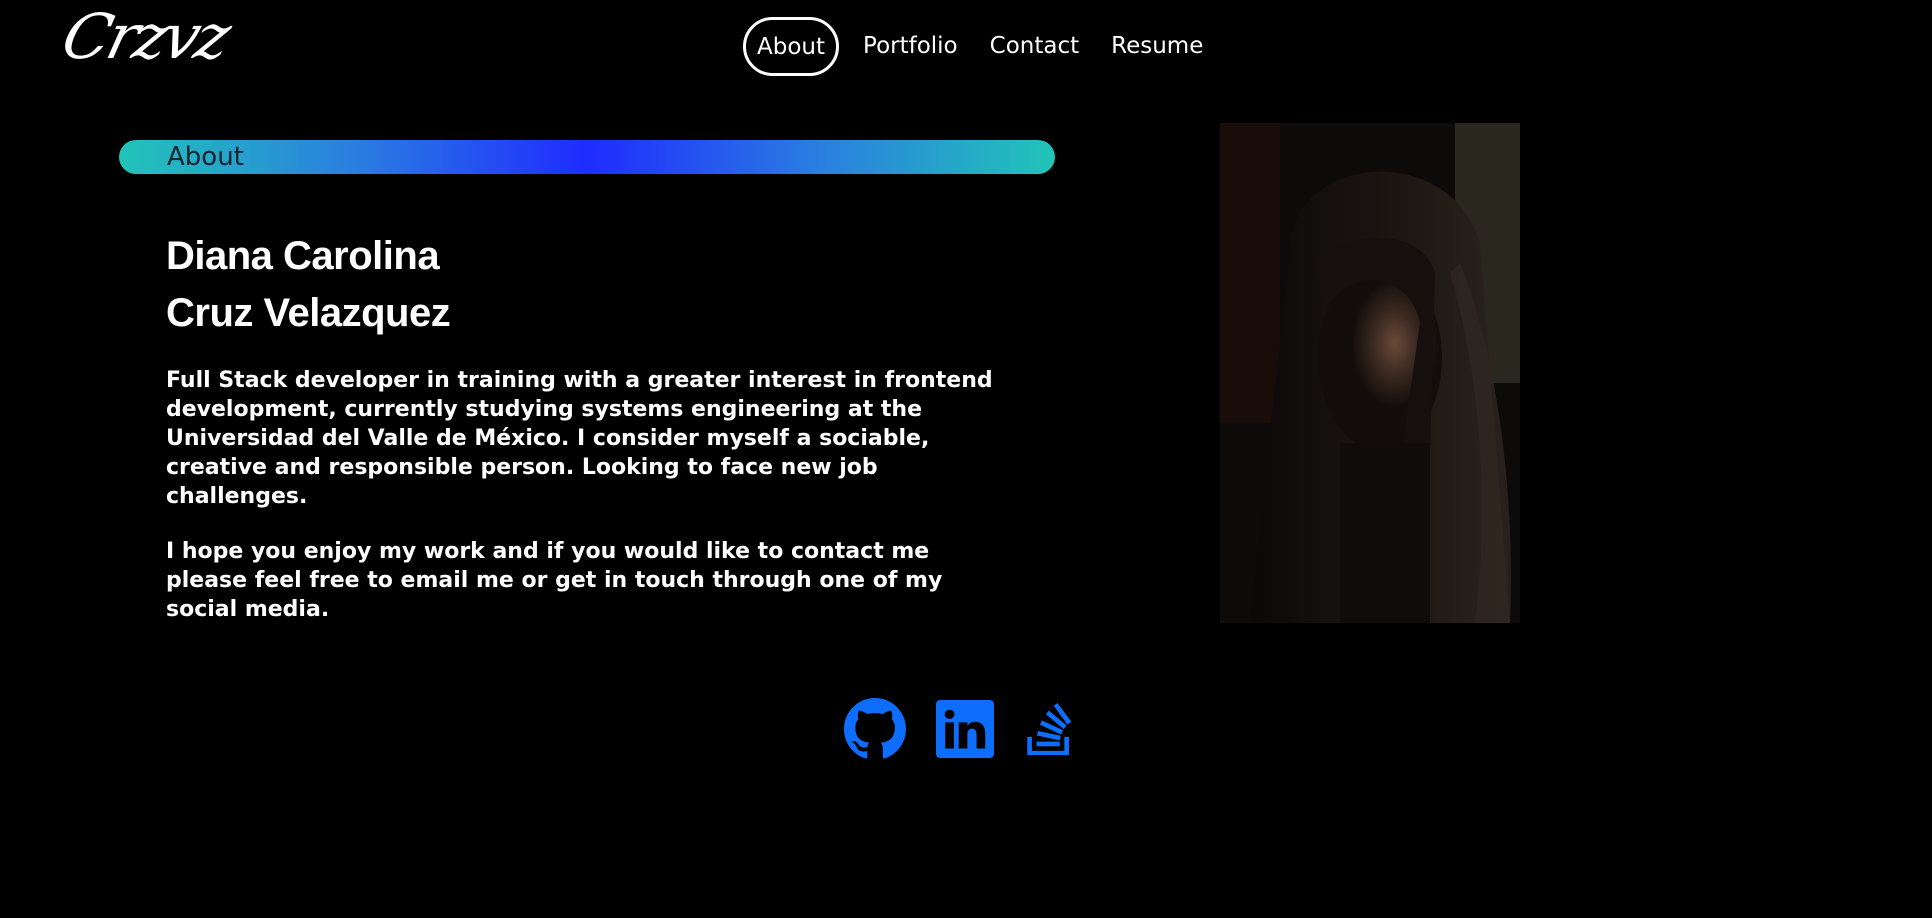 This screenshot has width=1932, height=918. I want to click on profile-photo-image, so click(1370, 373).